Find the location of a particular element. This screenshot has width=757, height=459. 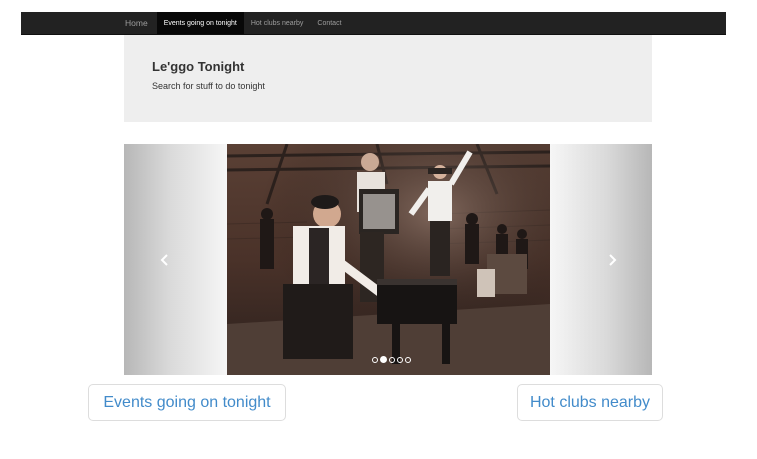

hot-clubs-button: Hot clubs nearby is located at coordinates (590, 402).